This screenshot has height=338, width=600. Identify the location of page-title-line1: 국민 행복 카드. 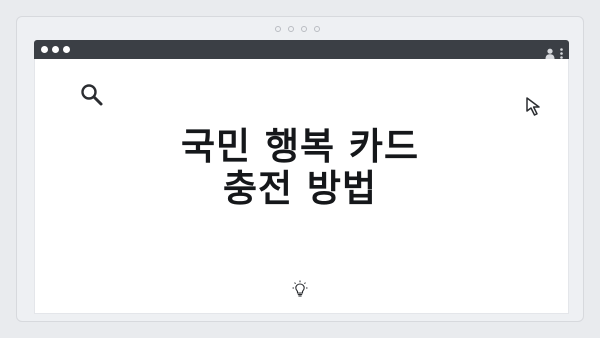
(299, 146).